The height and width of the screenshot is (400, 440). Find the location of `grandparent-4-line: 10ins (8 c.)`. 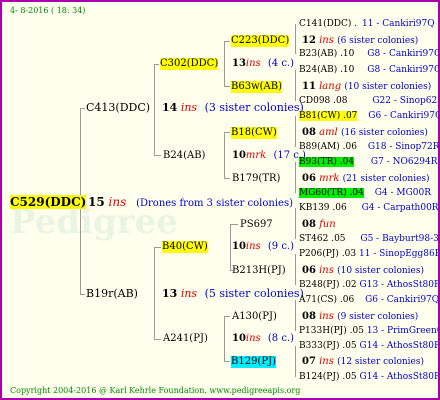

grandparent-4-line: 10ins (8 c.) is located at coordinates (263, 338).